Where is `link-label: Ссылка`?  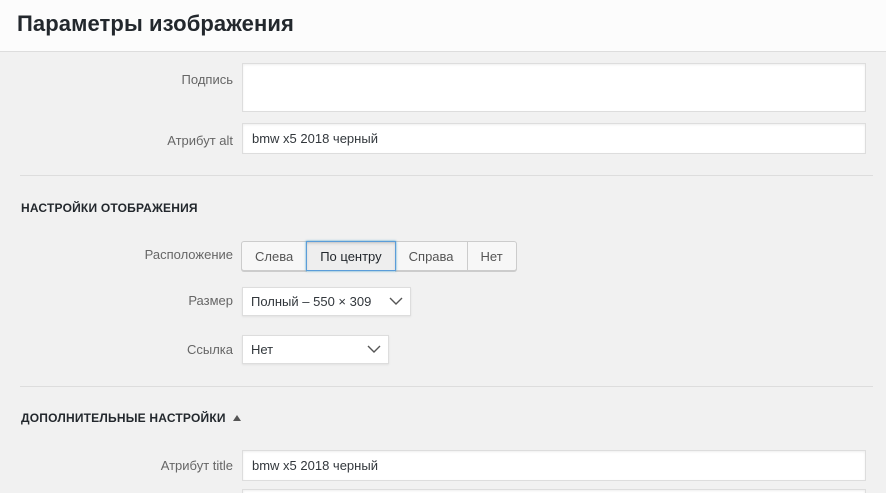 link-label: Ссылка is located at coordinates (209, 349).